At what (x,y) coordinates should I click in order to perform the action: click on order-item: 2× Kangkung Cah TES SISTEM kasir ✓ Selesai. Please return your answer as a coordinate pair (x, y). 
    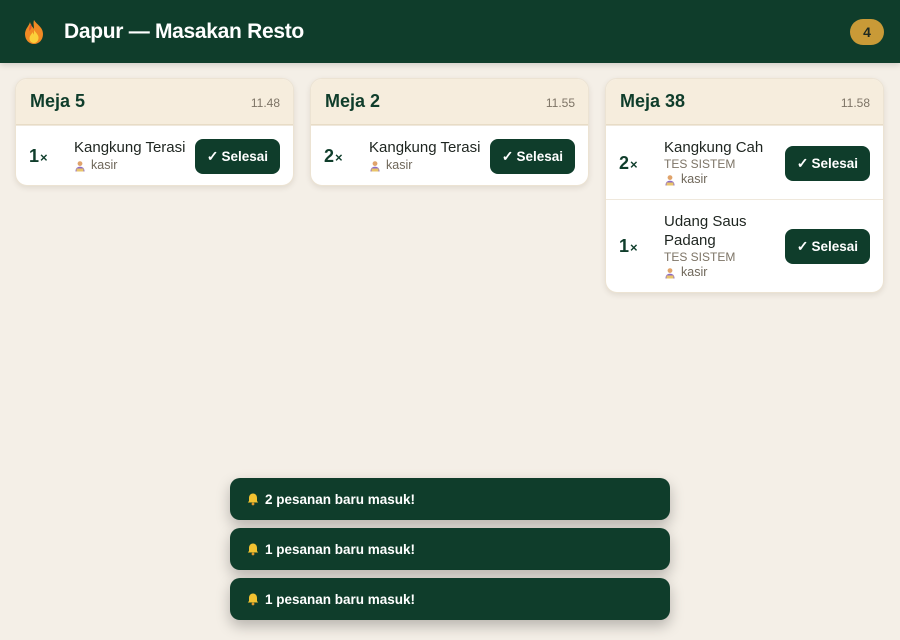
    Looking at the image, I should click on (744, 162).